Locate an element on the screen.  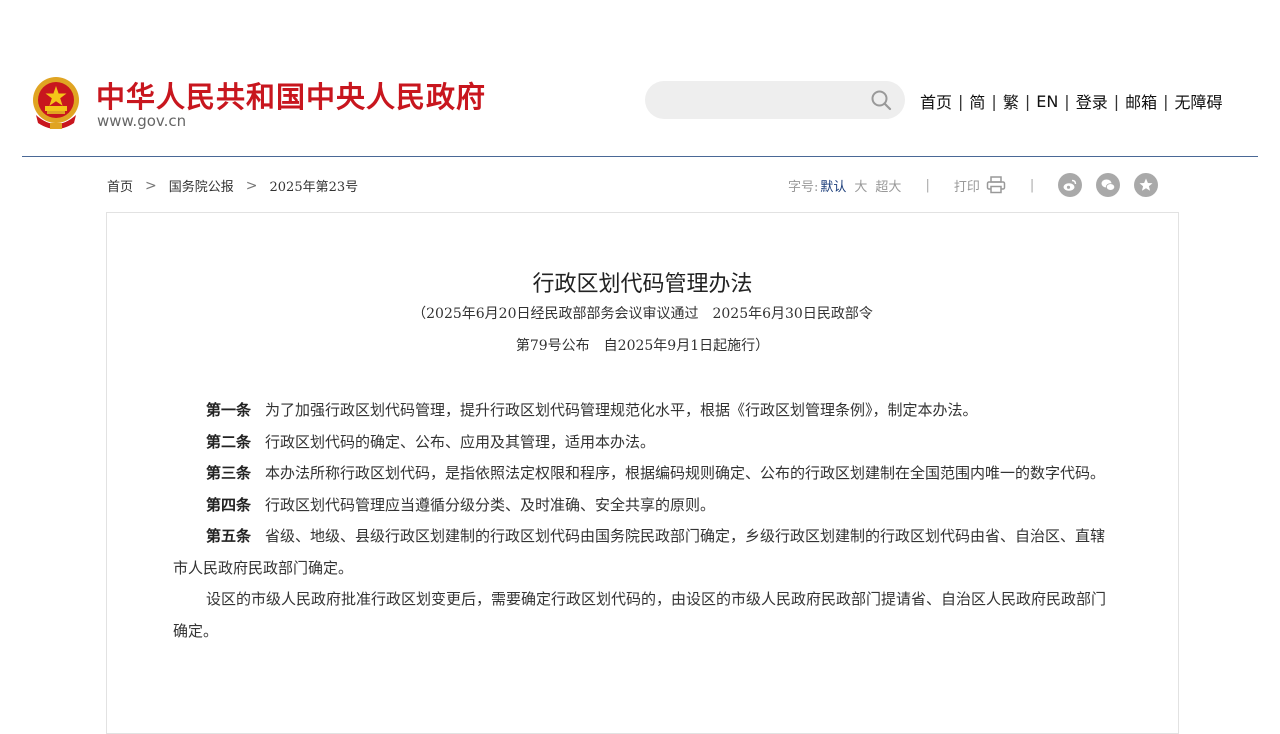
site-title: 中华人民共和国中央人民政府 is located at coordinates (291, 95).